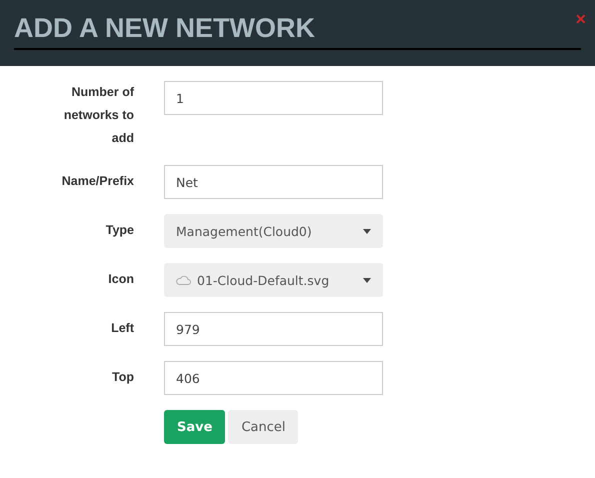  Describe the element at coordinates (273, 378) in the screenshot. I see `input-field: 406` at that location.